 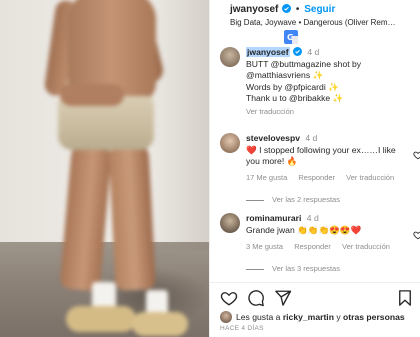 What do you see at coordinates (264, 246) in the screenshot?
I see `comment-likes-count: 3 Me gusta` at bounding box center [264, 246].